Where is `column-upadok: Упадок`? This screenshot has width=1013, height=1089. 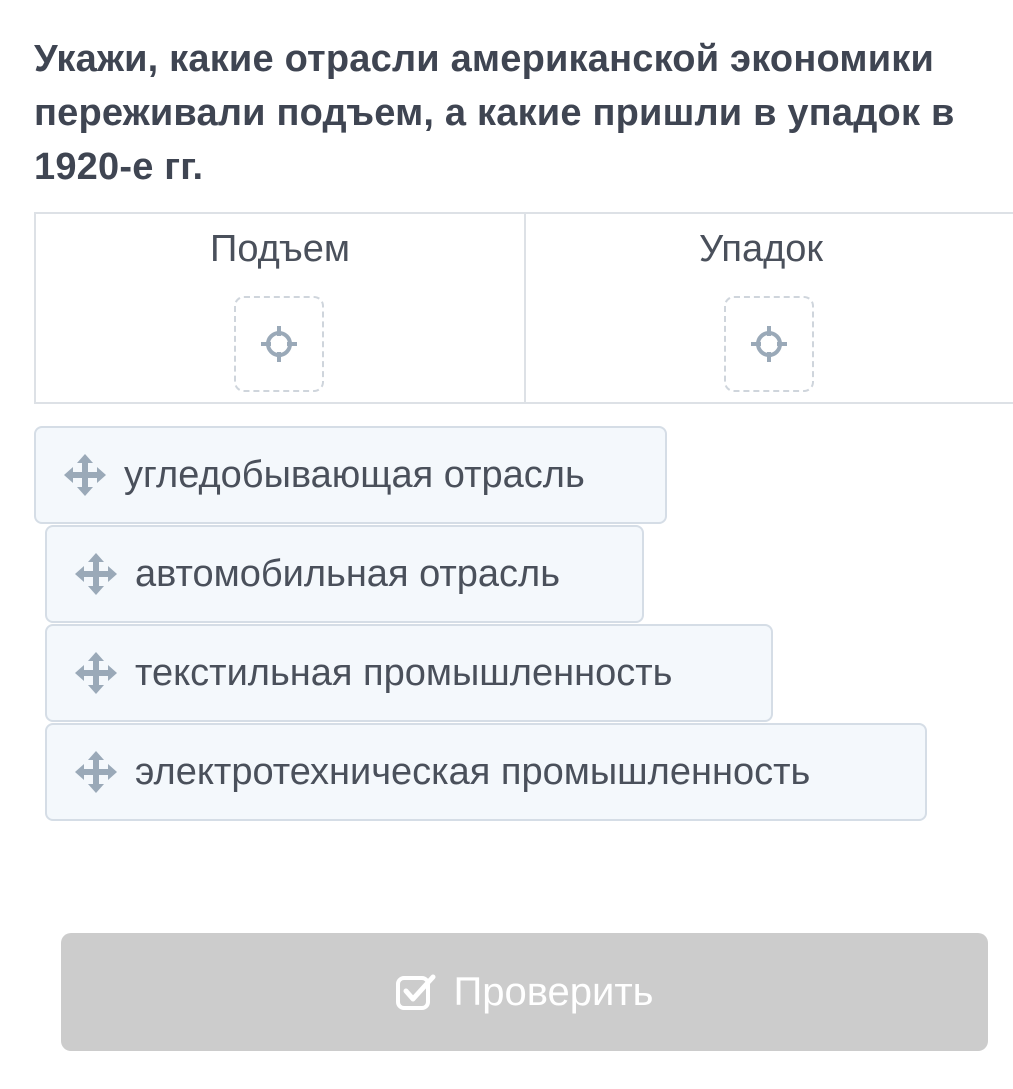
column-upadok: Упадок is located at coordinates (769, 308).